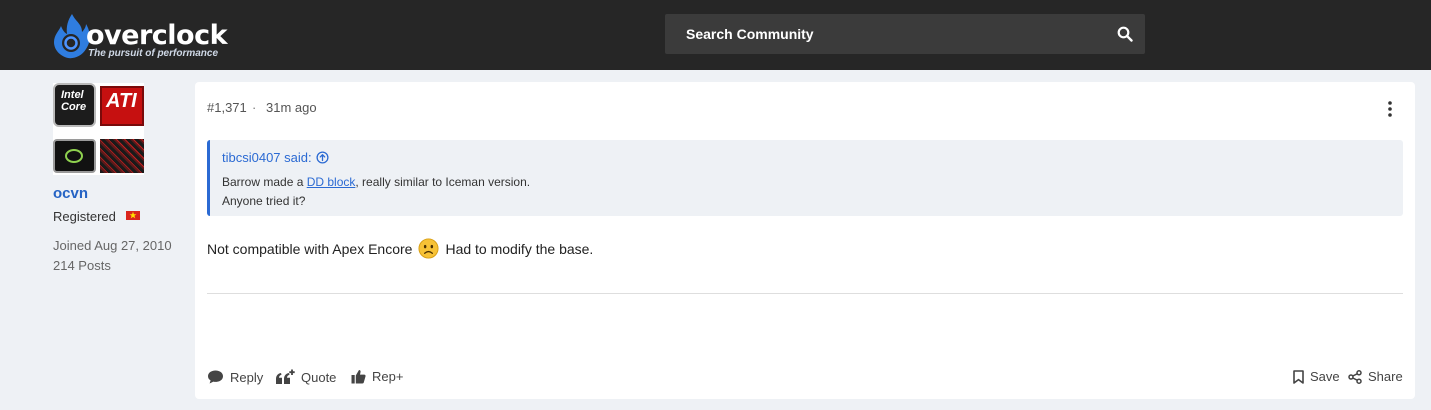 Image resolution: width=1431 pixels, height=410 pixels. What do you see at coordinates (1298, 376) in the screenshot?
I see `bookmark-icon` at bounding box center [1298, 376].